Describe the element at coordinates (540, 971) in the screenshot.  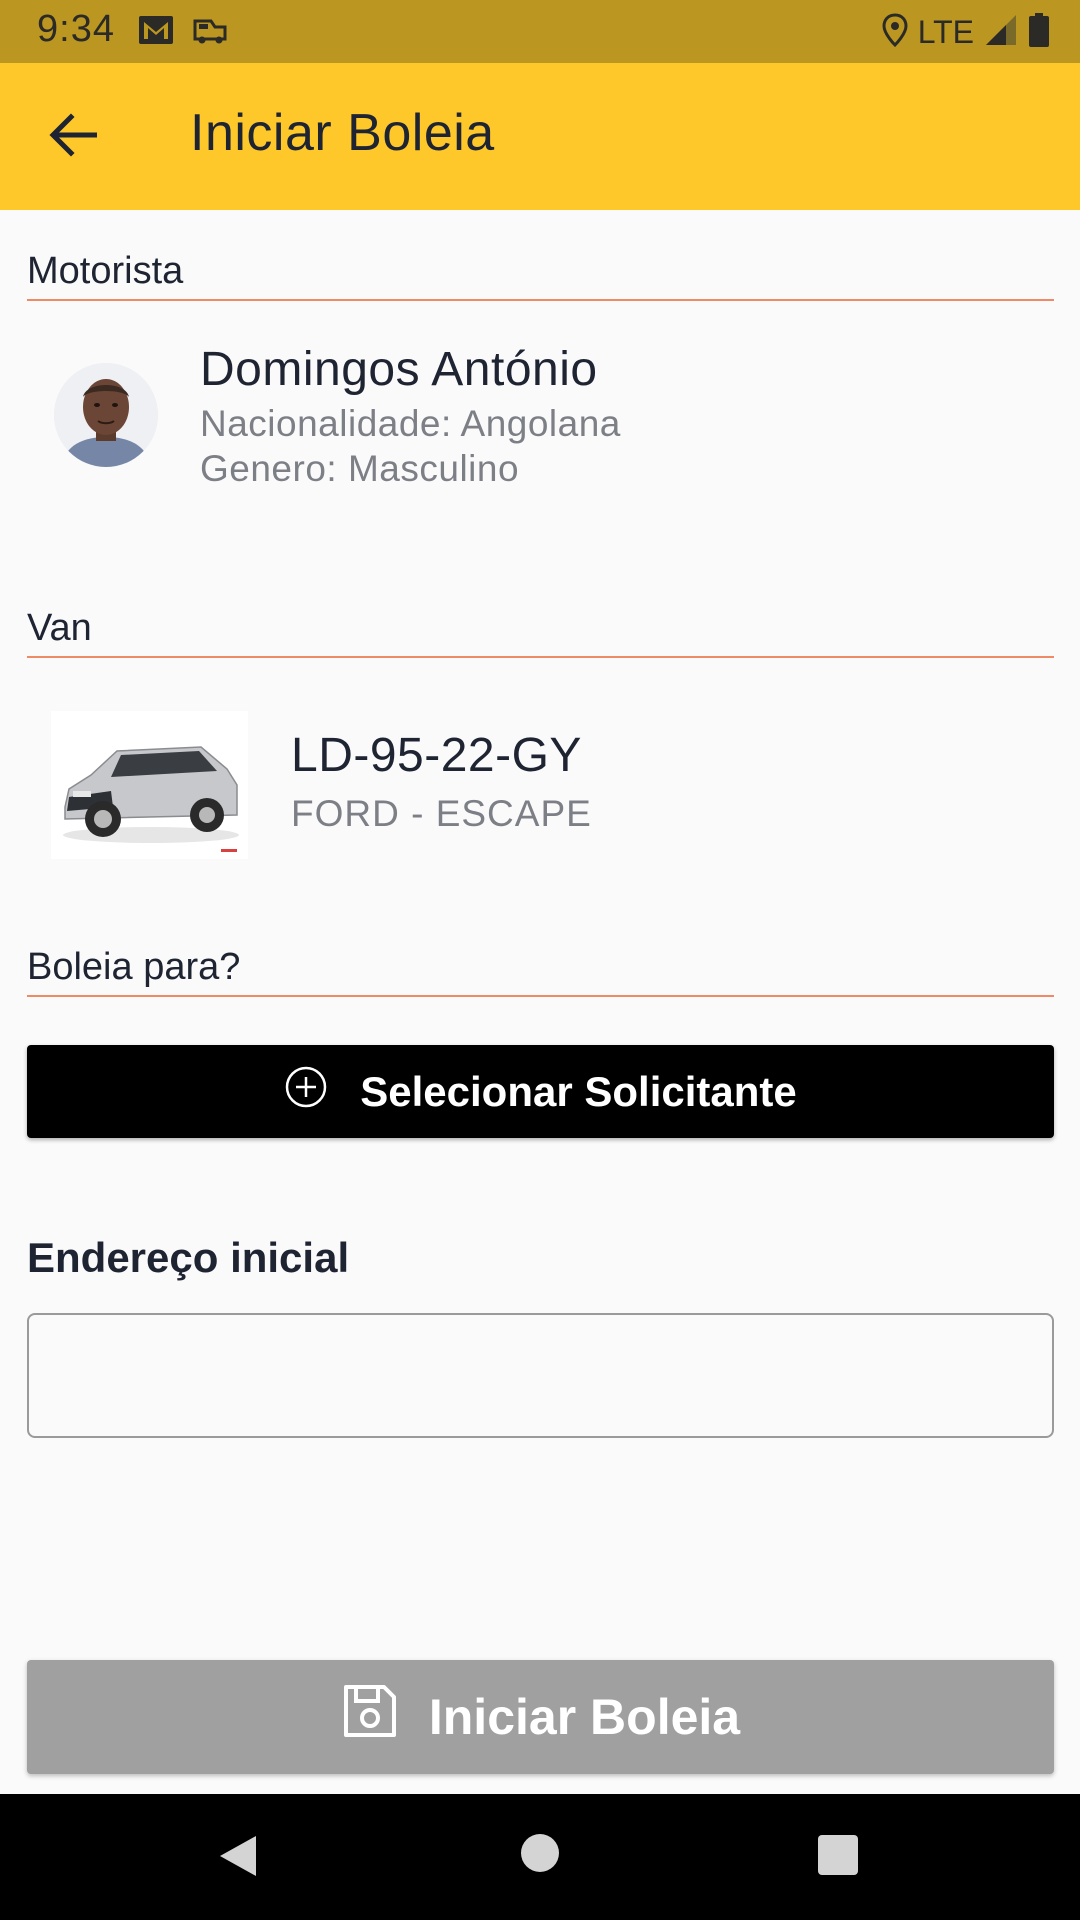
I see `ride-section-header: Boleia para?` at that location.